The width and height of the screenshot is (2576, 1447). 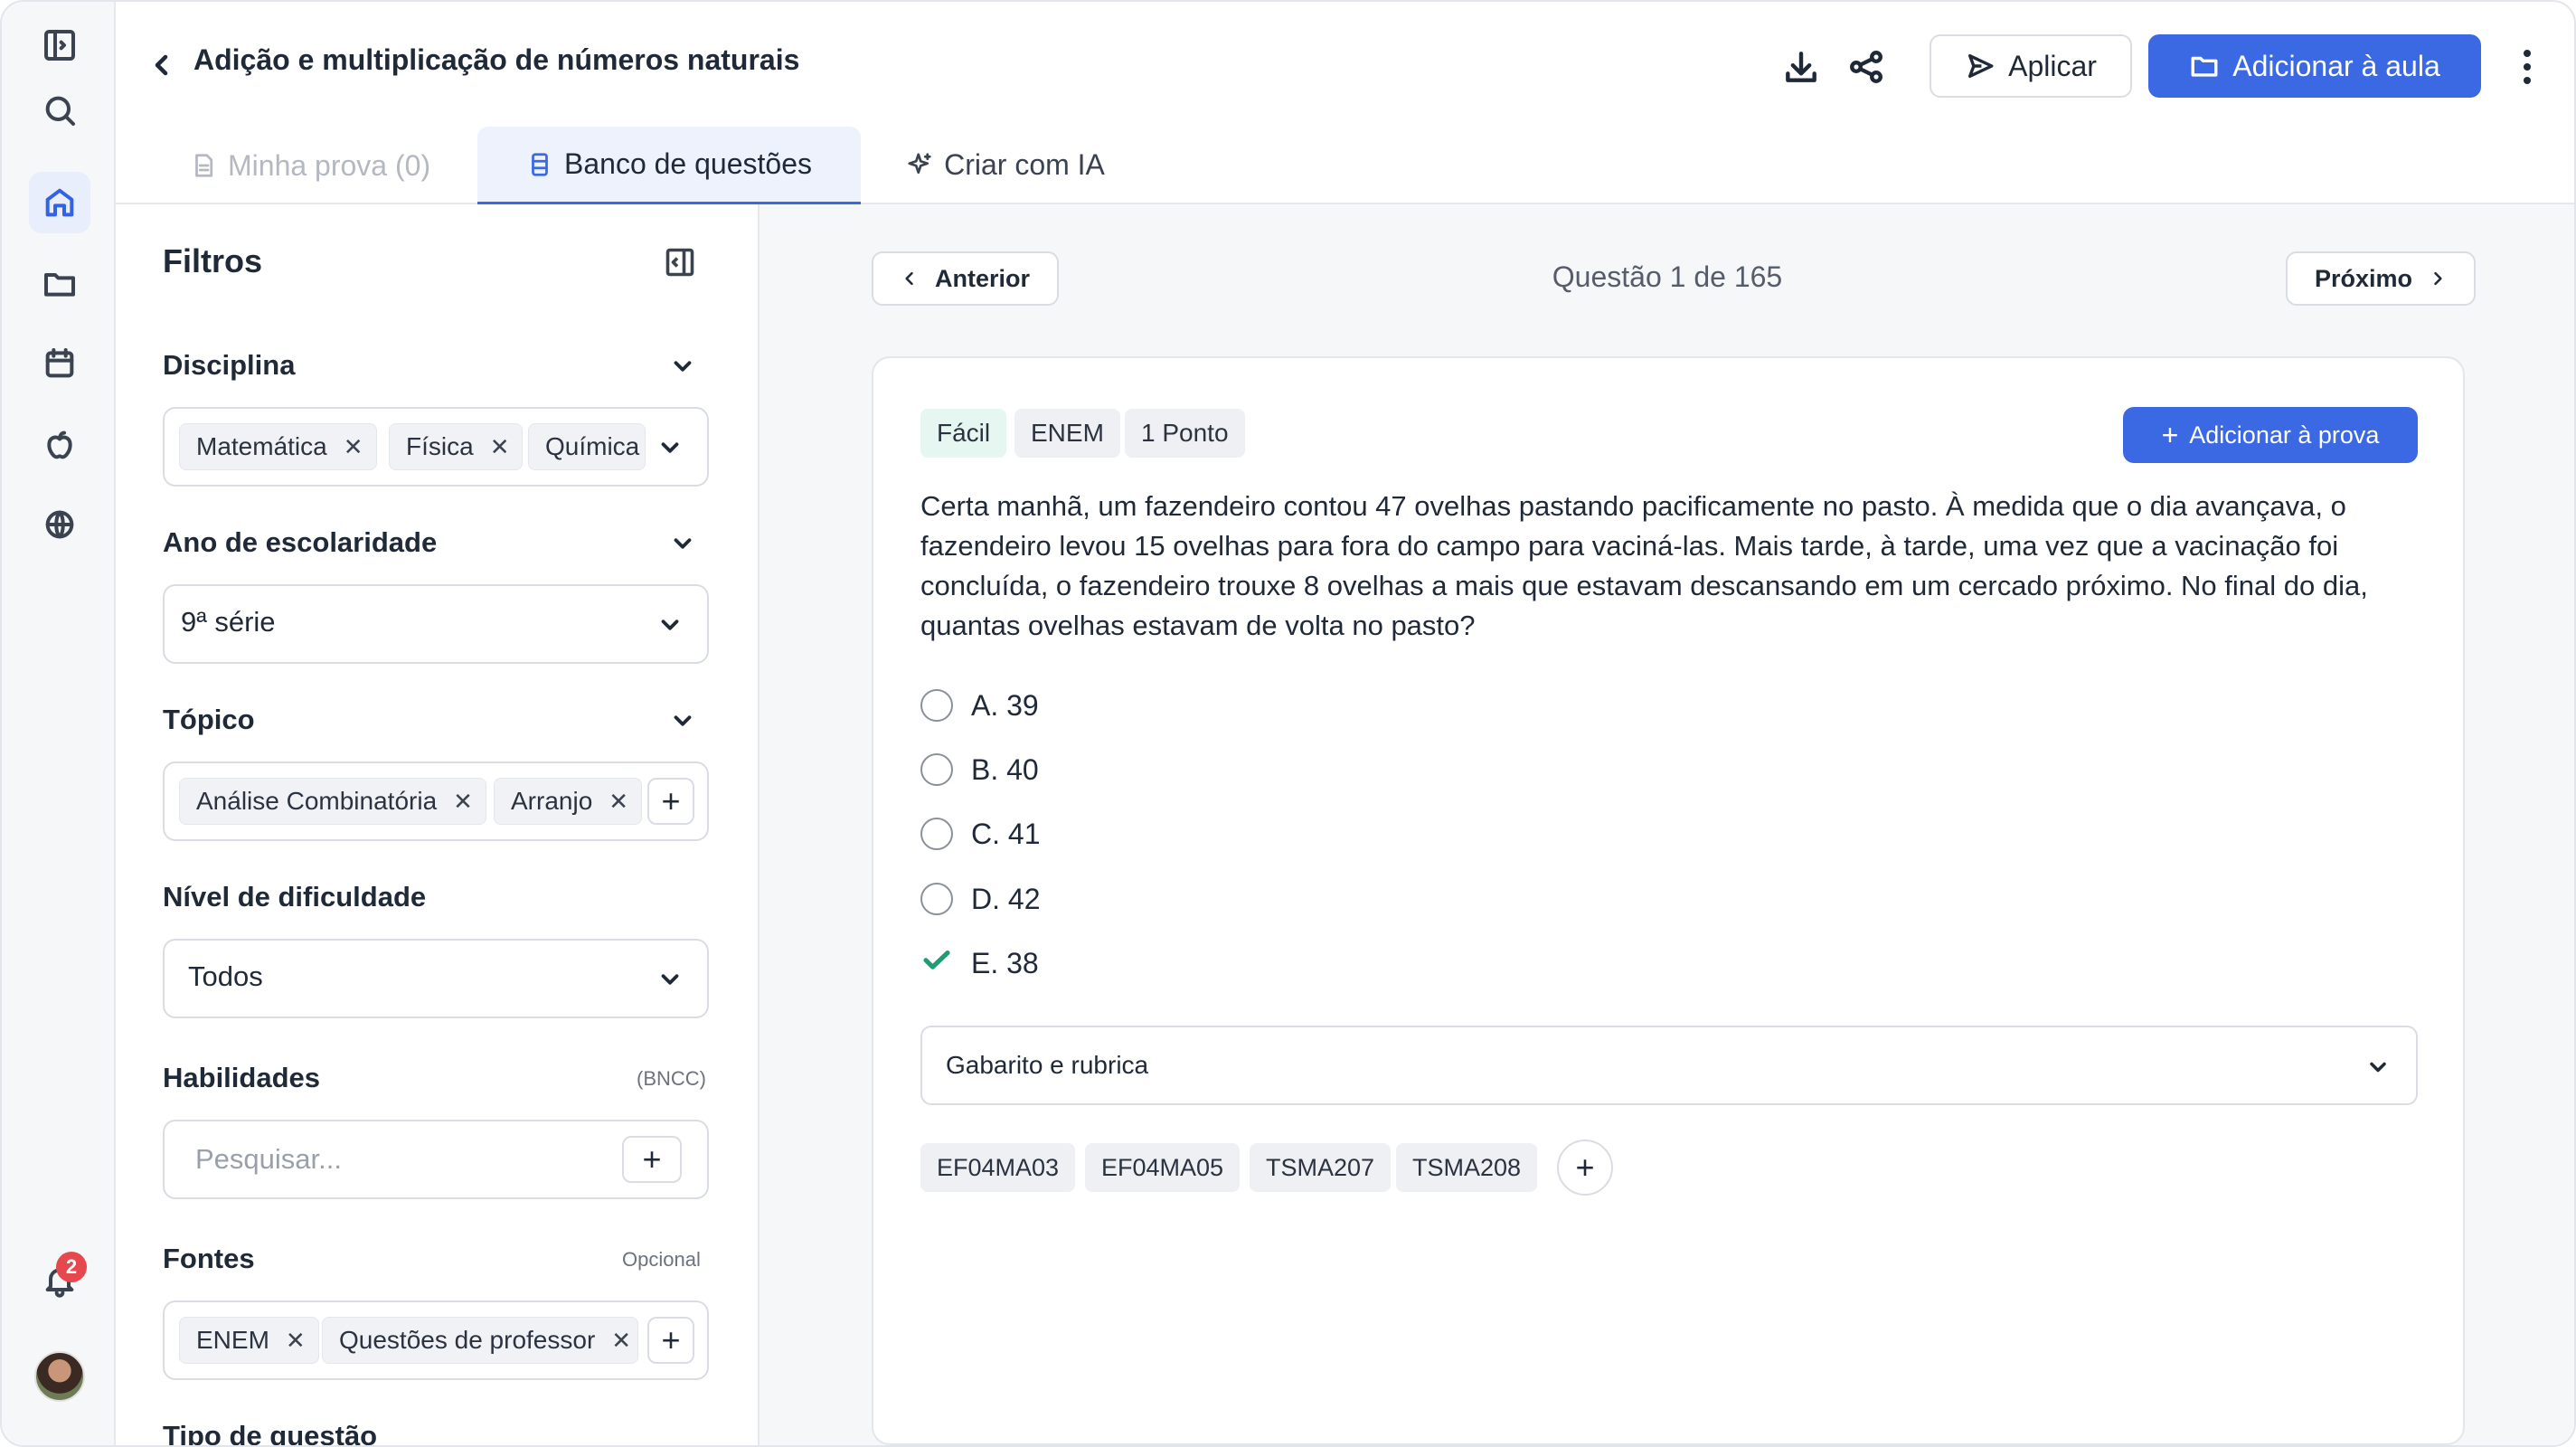 What do you see at coordinates (59, 524) in the screenshot?
I see `nav-globe` at bounding box center [59, 524].